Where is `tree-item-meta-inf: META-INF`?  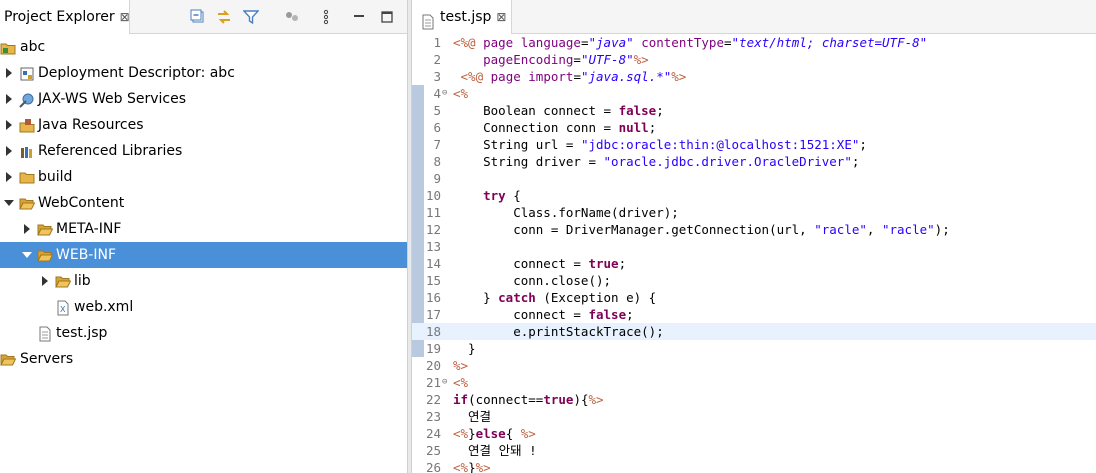
tree-item-meta-inf: META-INF is located at coordinates (203, 229).